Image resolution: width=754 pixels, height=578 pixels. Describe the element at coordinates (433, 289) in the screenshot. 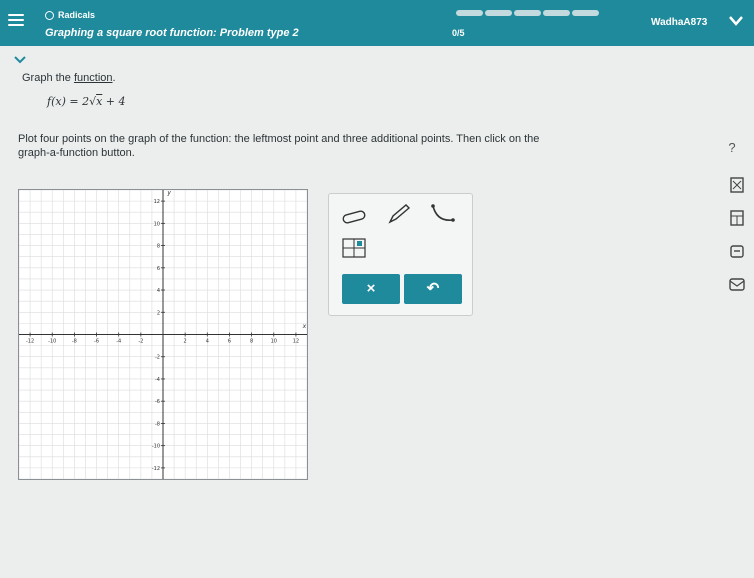

I see `undo-button: ↶` at that location.